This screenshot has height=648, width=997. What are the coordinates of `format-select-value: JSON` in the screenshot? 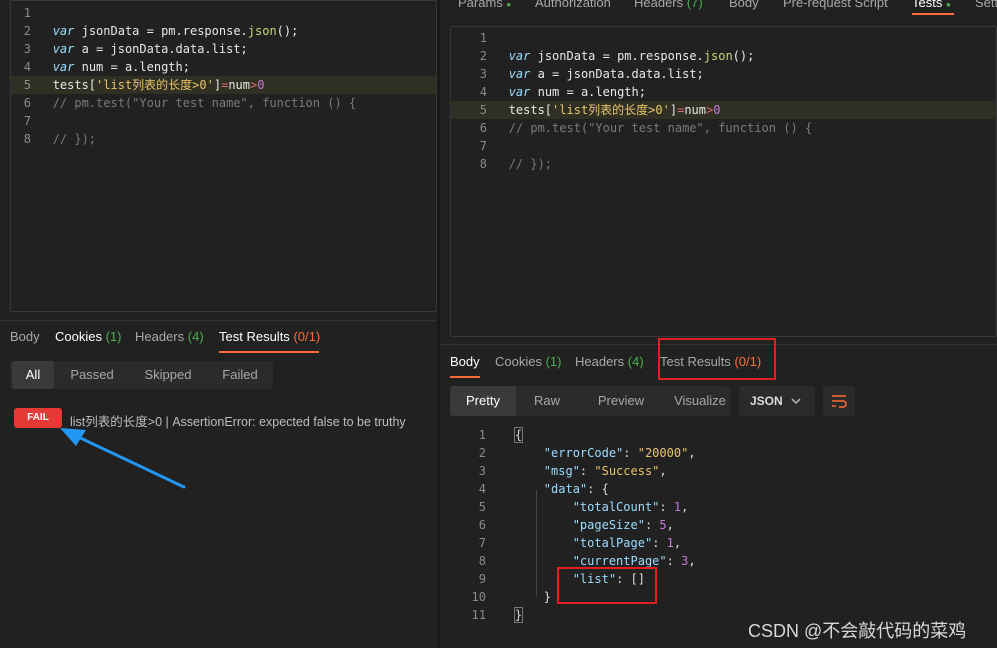 It's located at (766, 401).